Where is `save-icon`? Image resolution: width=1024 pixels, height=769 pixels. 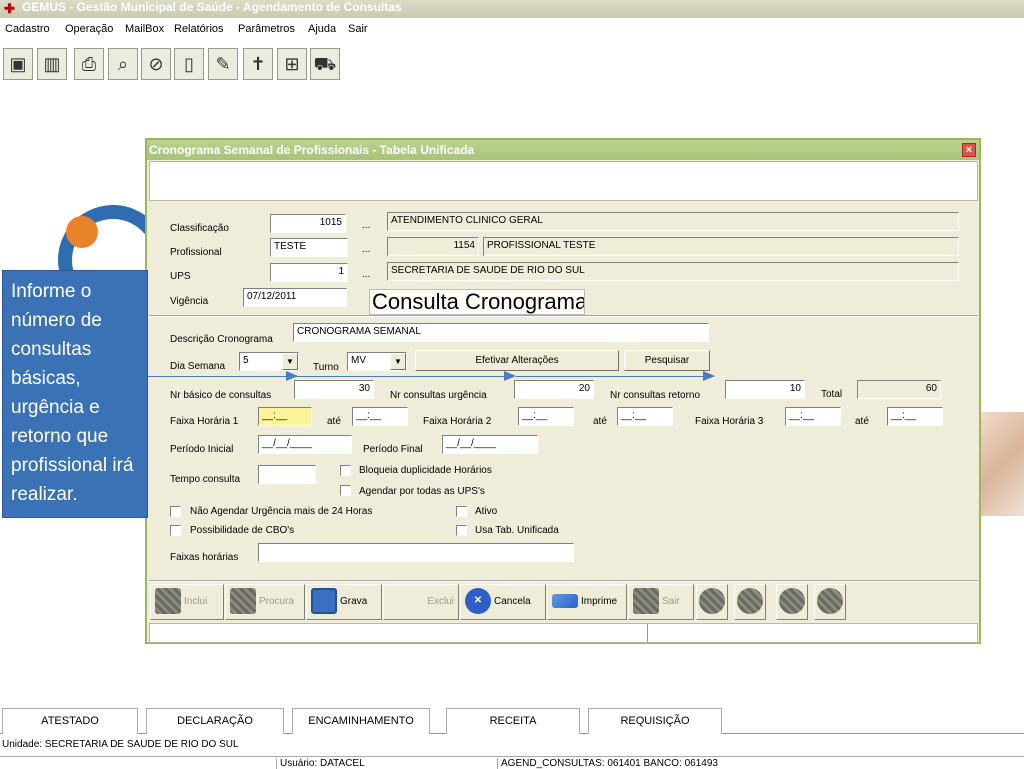
save-icon is located at coordinates (324, 601).